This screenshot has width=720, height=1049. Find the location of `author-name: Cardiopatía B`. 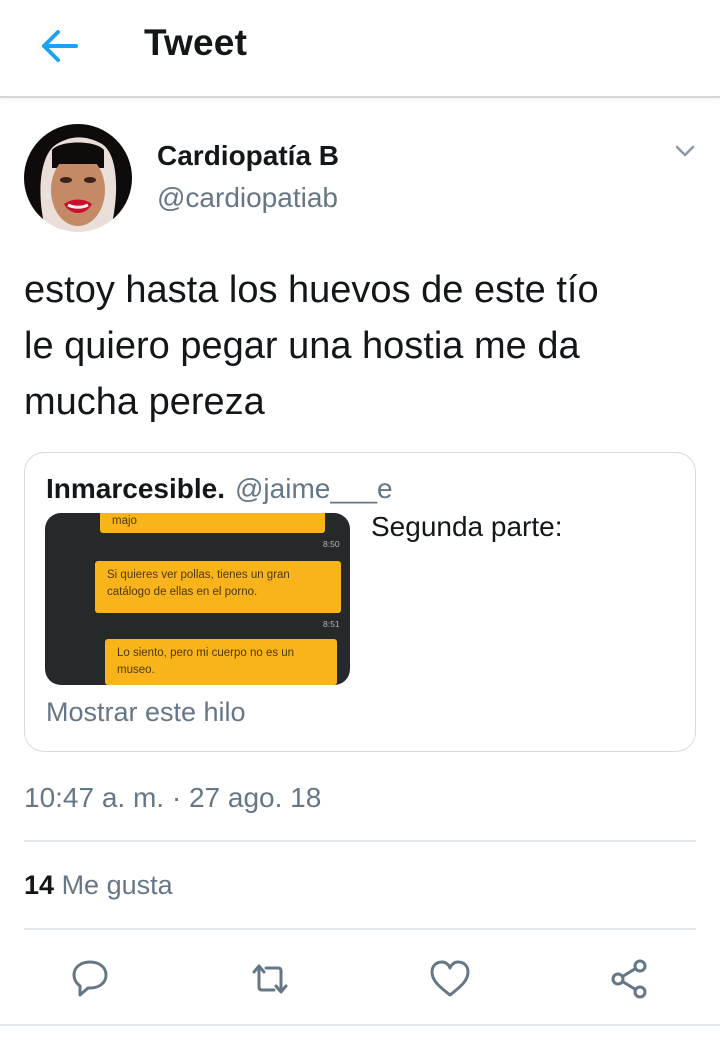

author-name: Cardiopatía B is located at coordinates (248, 156).